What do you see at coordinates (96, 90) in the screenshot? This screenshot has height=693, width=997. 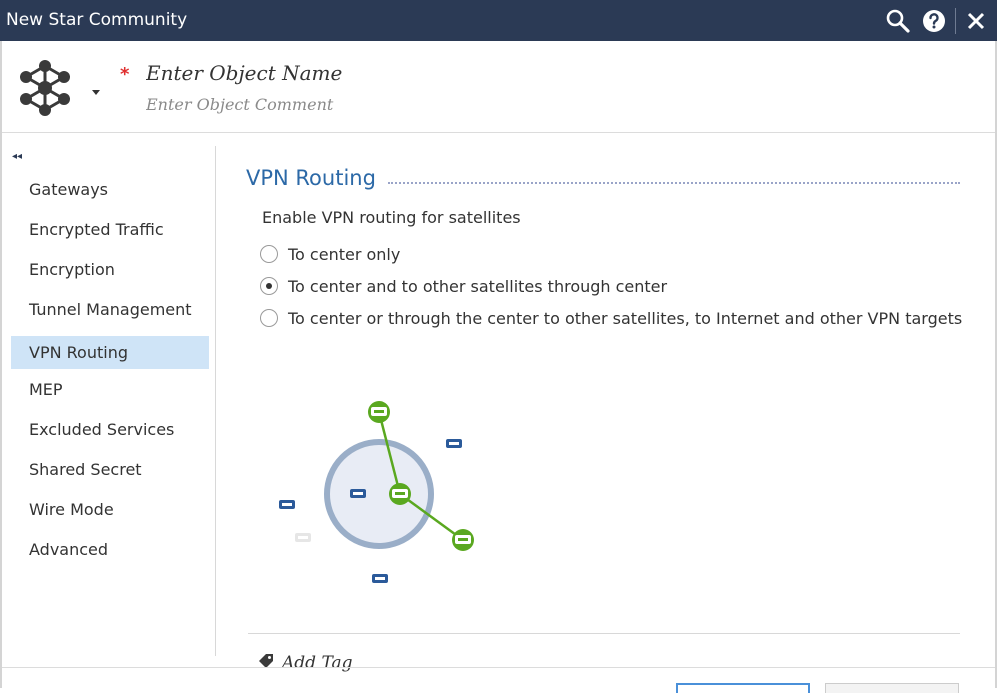 I see `caret-down-icon` at bounding box center [96, 90].